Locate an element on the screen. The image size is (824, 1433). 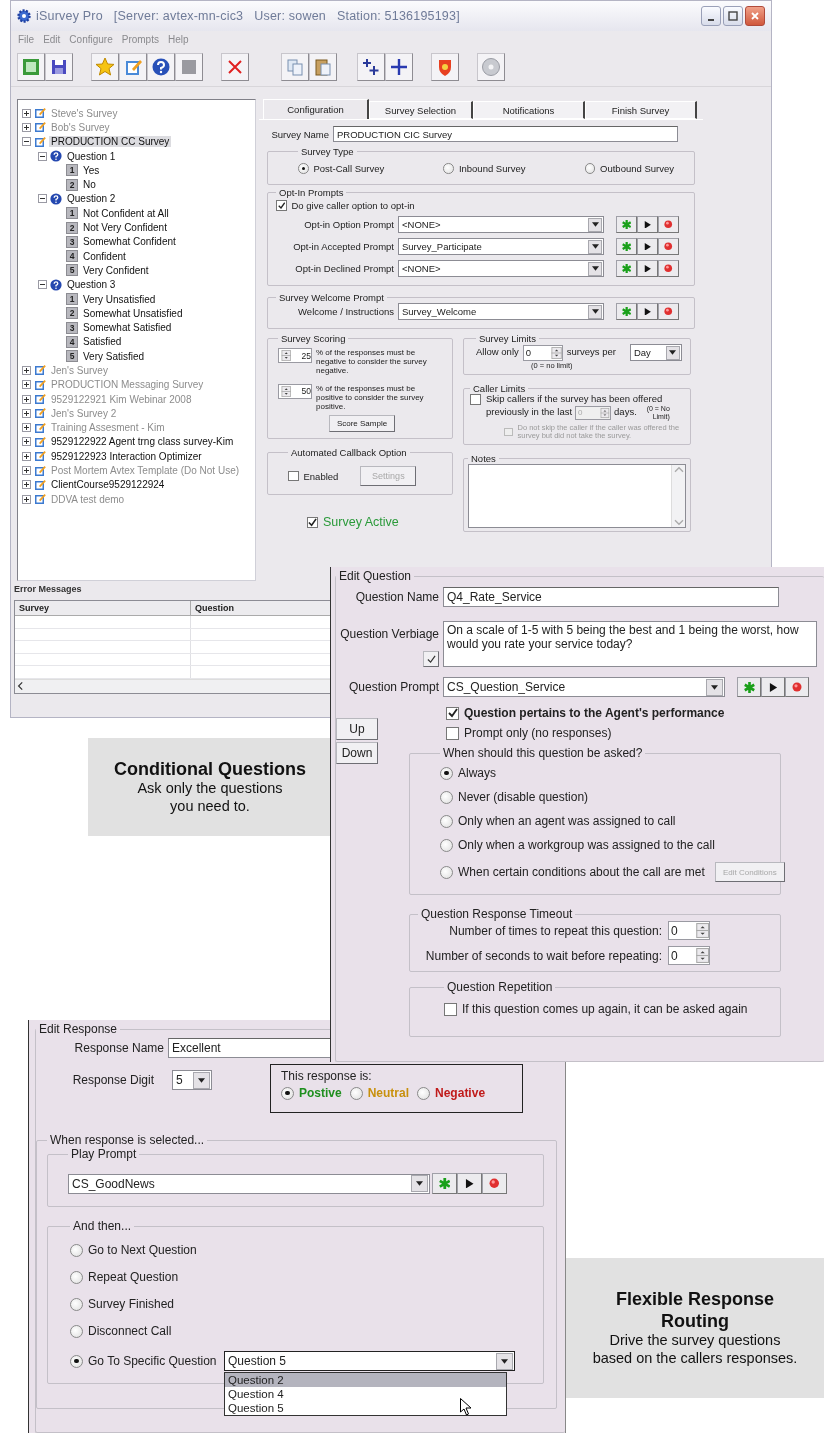
survey-name-field: PRODUCTION CIC Survey is located at coordinates (505, 134).